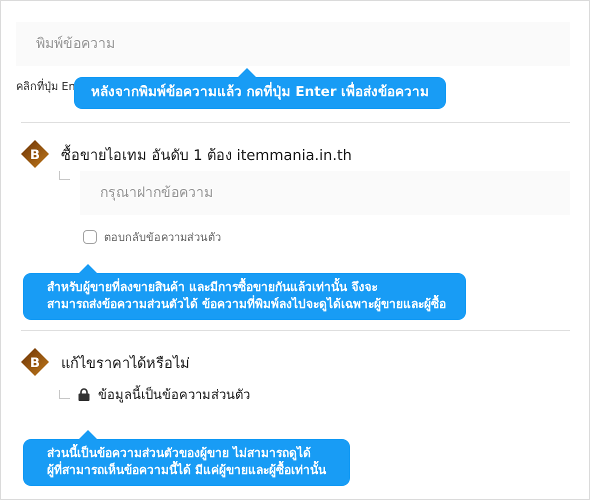 The height and width of the screenshot is (500, 590). What do you see at coordinates (325, 193) in the screenshot?
I see `reply-field: กรุณาฝากข้อความ` at bounding box center [325, 193].